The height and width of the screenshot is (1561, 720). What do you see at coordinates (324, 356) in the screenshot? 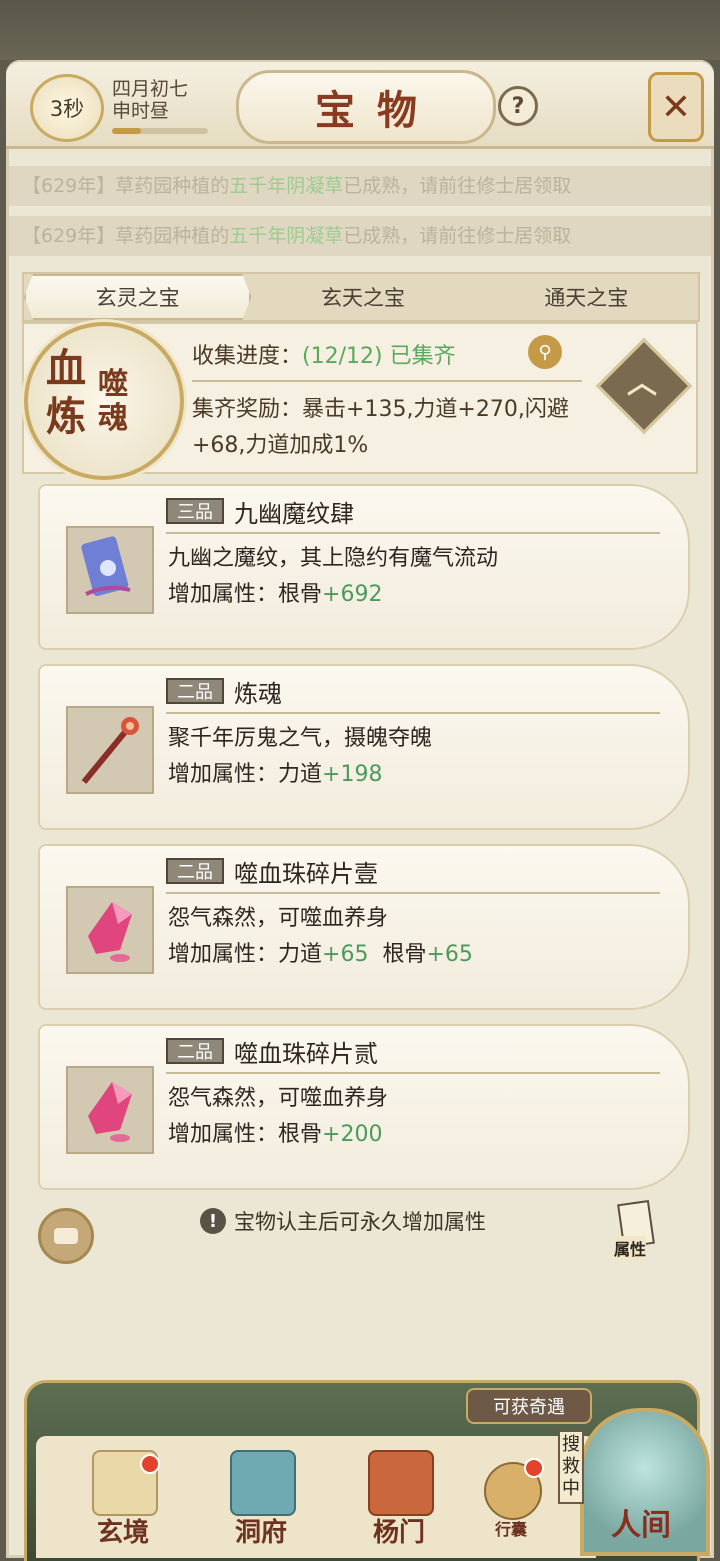
I see `collection-progress: 收集进度：(12/12) 已集齐` at bounding box center [324, 356].